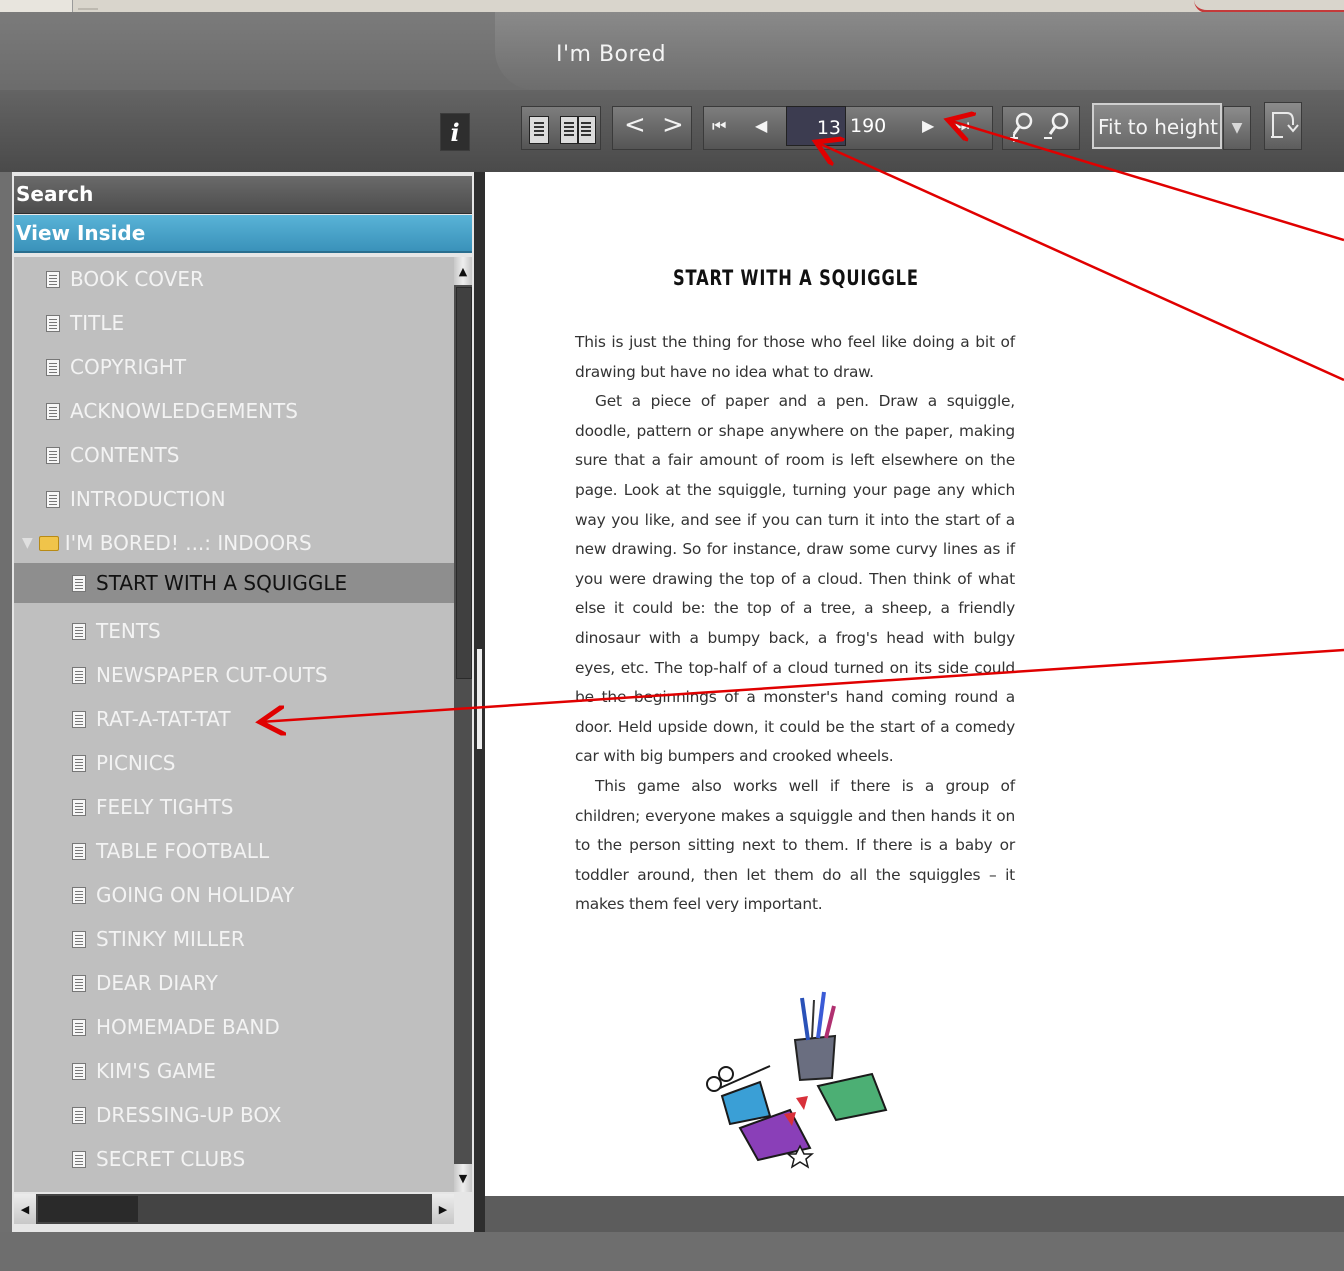 Image resolution: width=1344 pixels, height=1271 pixels. I want to click on status-bar, so click(672, 1251).